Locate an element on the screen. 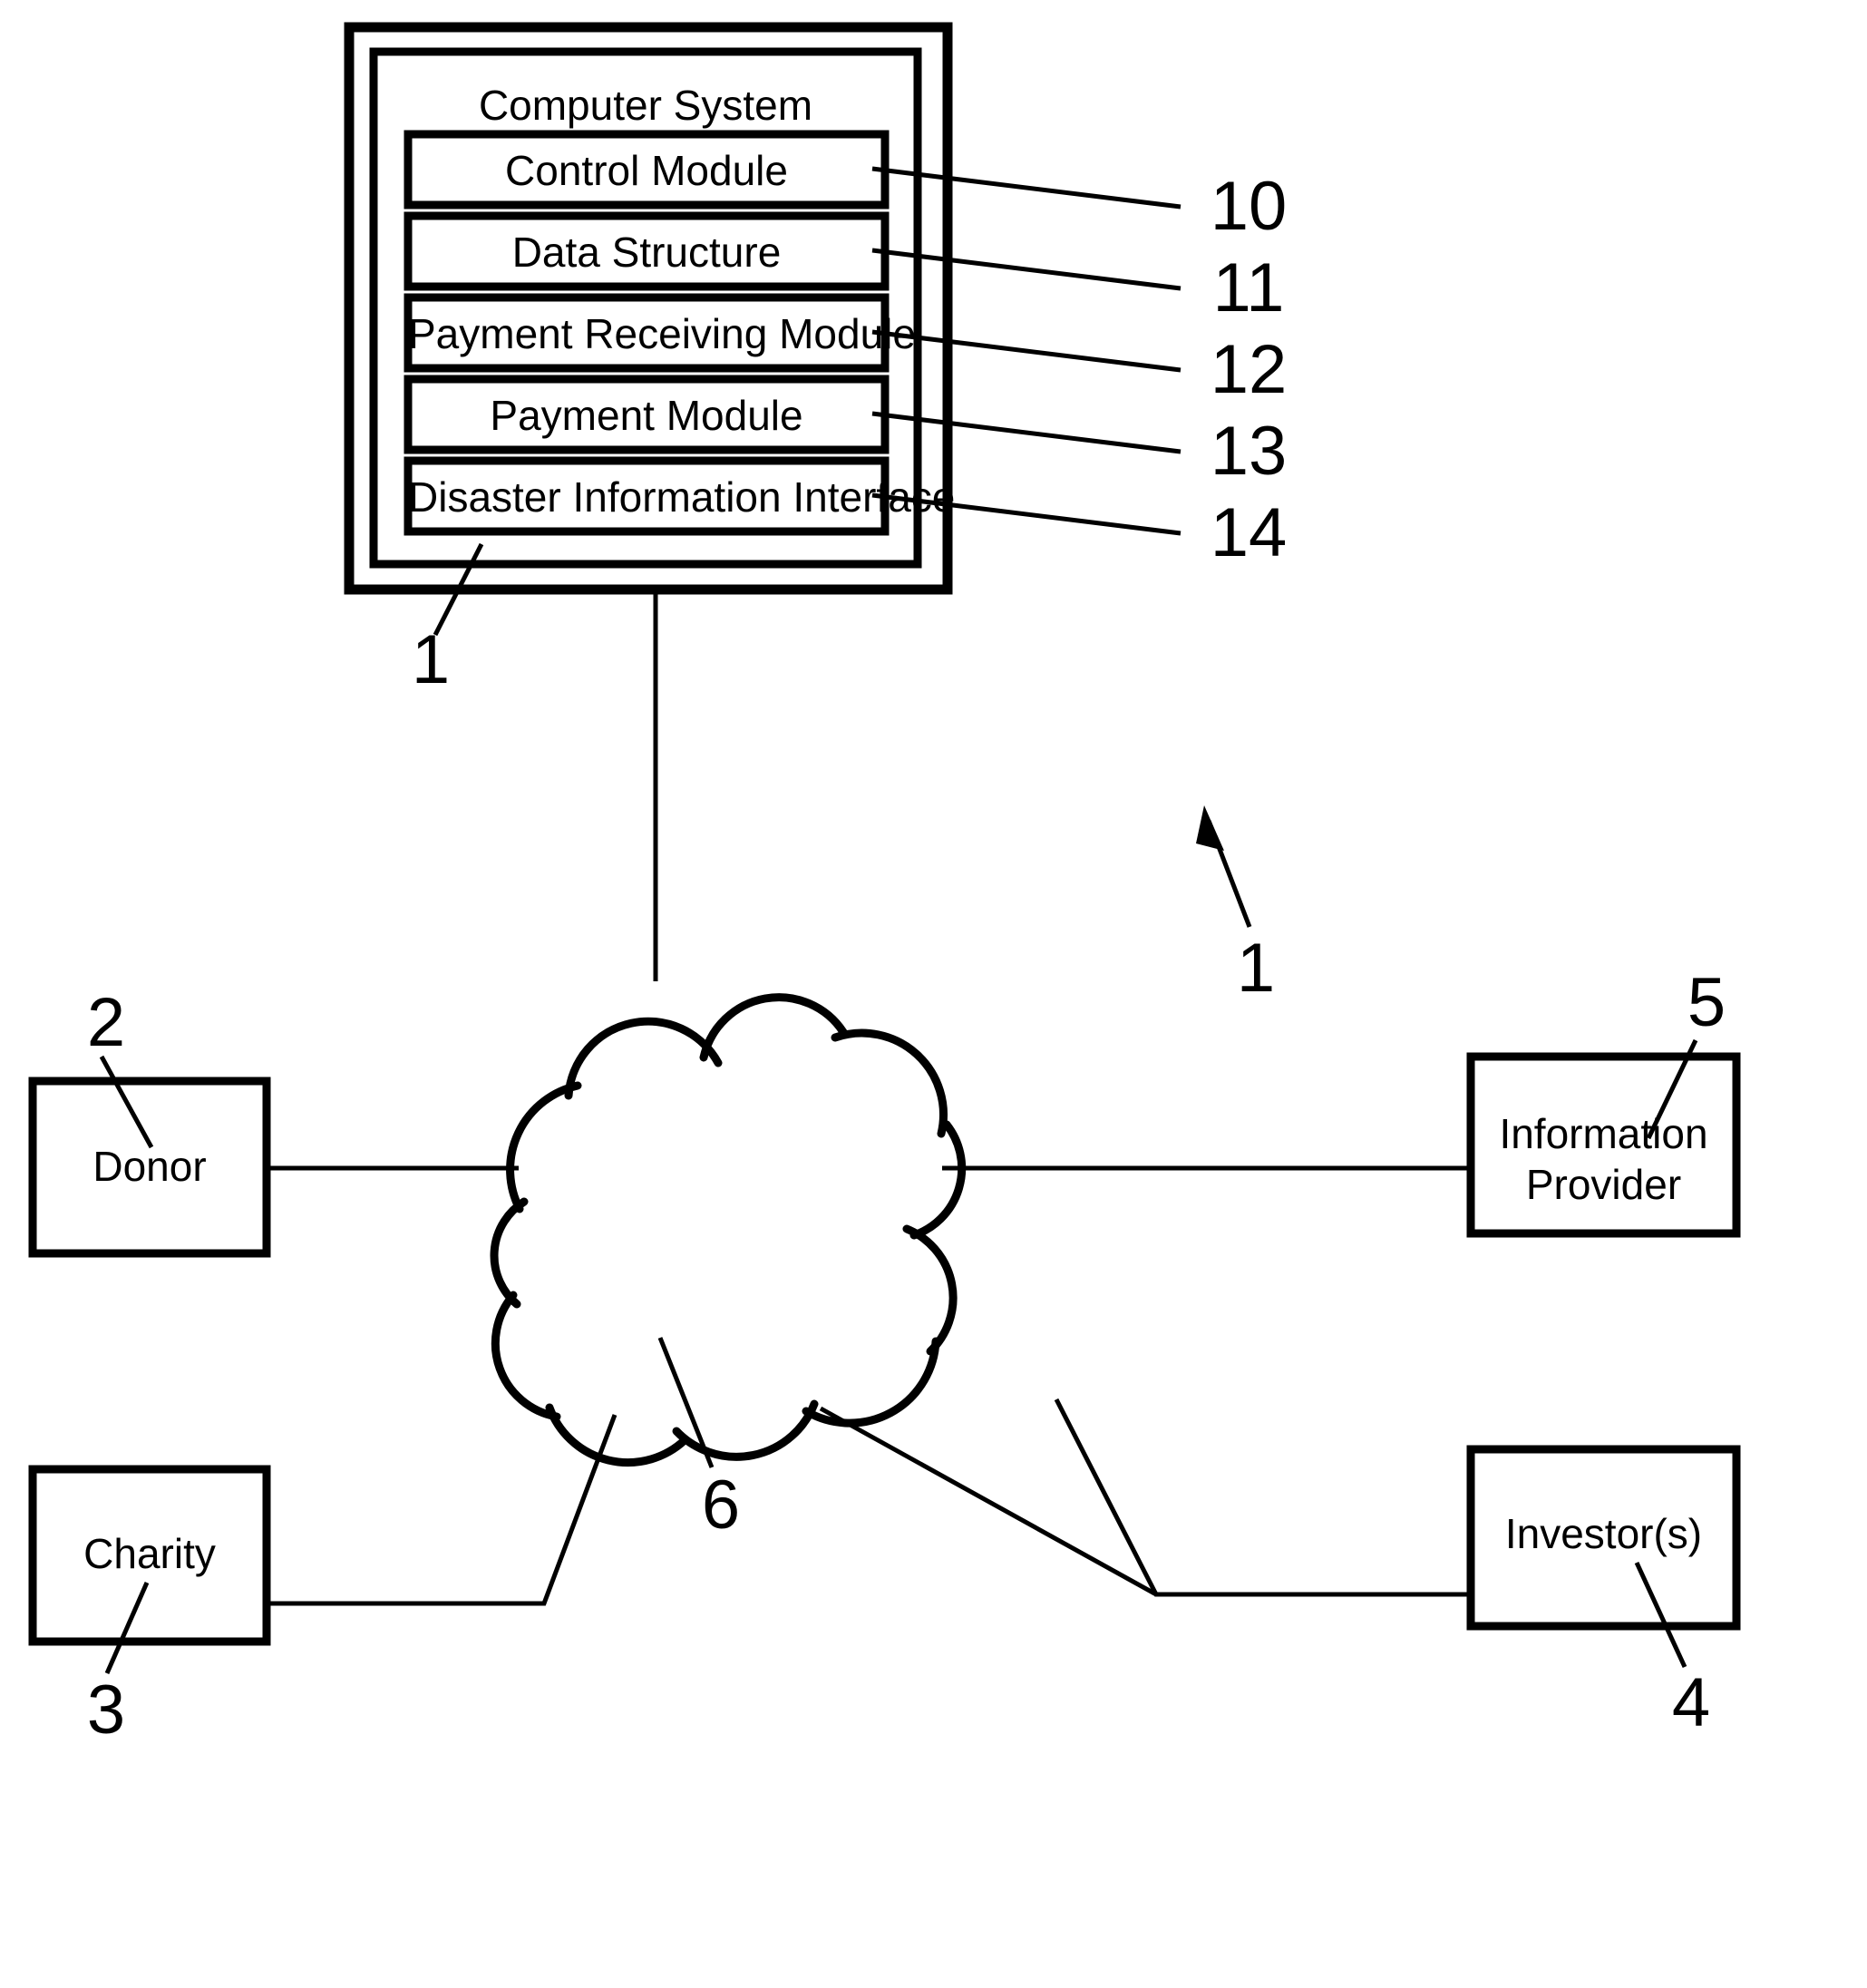  link-investors-network-segment is located at coordinates (989, 1501).